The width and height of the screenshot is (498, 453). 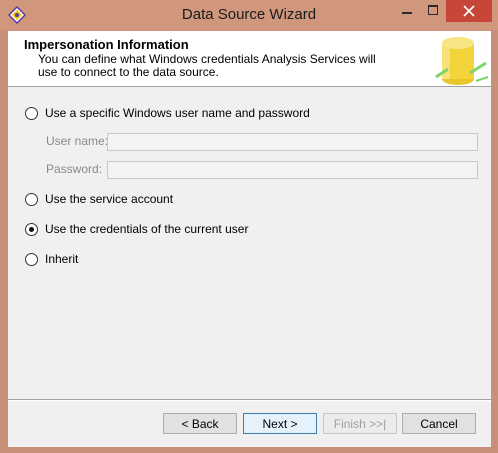 I want to click on user-name-label: User name:, so click(x=77, y=141).